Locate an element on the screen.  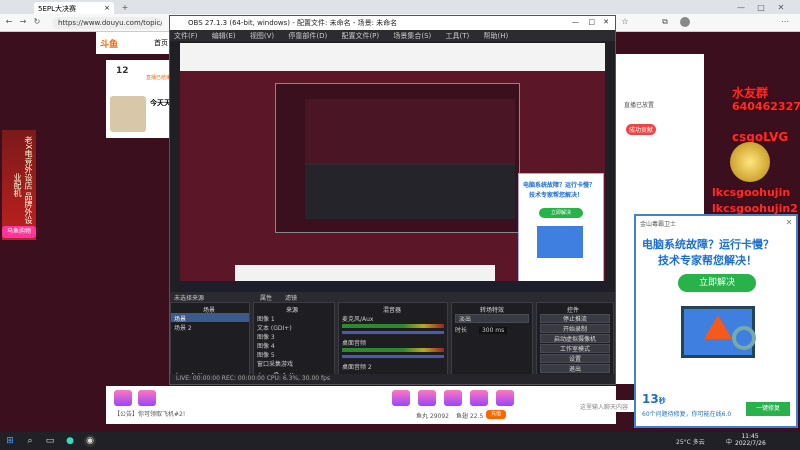
language-indicator: 中 is located at coordinates (729, 441).